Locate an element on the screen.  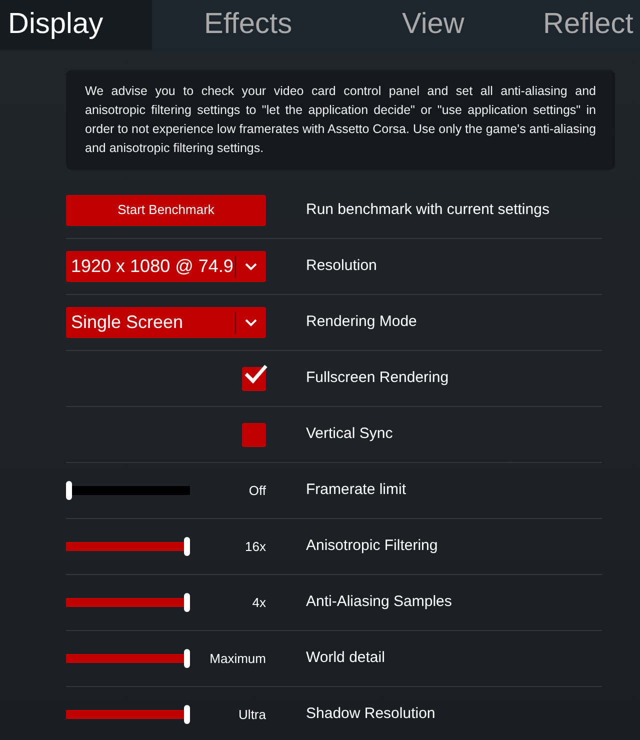
setting-label: Rendering Mode is located at coordinates (361, 322).